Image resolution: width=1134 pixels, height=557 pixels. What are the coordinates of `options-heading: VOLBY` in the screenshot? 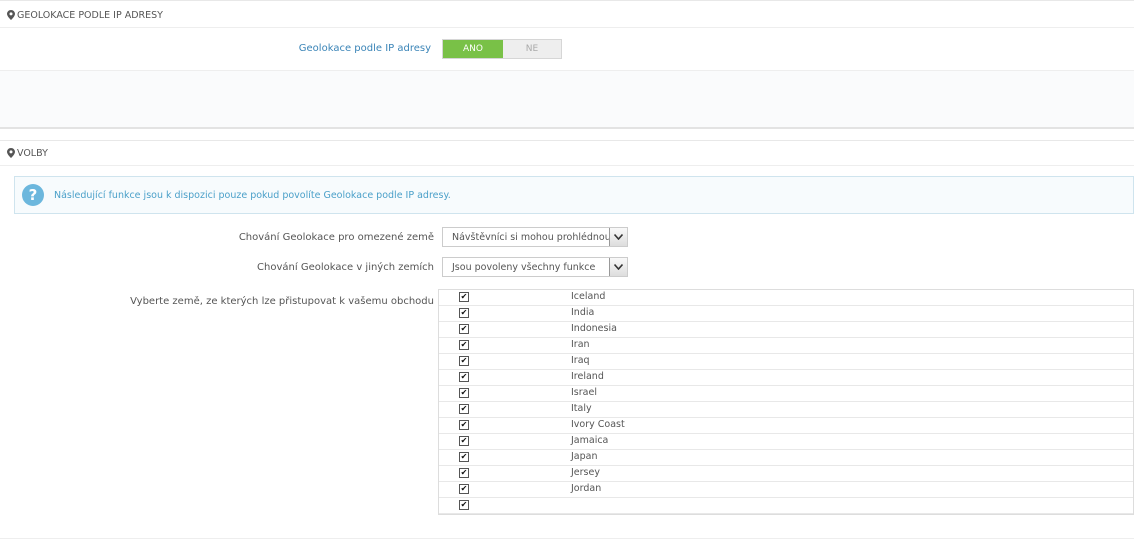 It's located at (567, 153).